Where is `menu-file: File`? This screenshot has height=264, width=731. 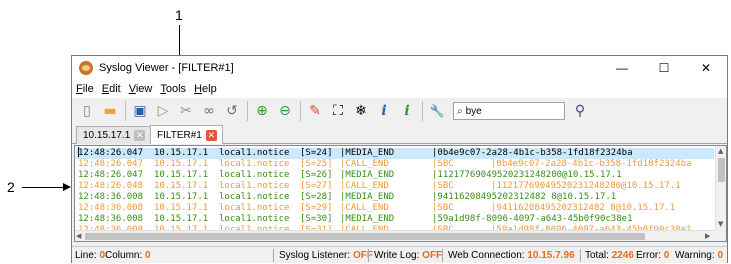
menu-file: File is located at coordinates (85, 89).